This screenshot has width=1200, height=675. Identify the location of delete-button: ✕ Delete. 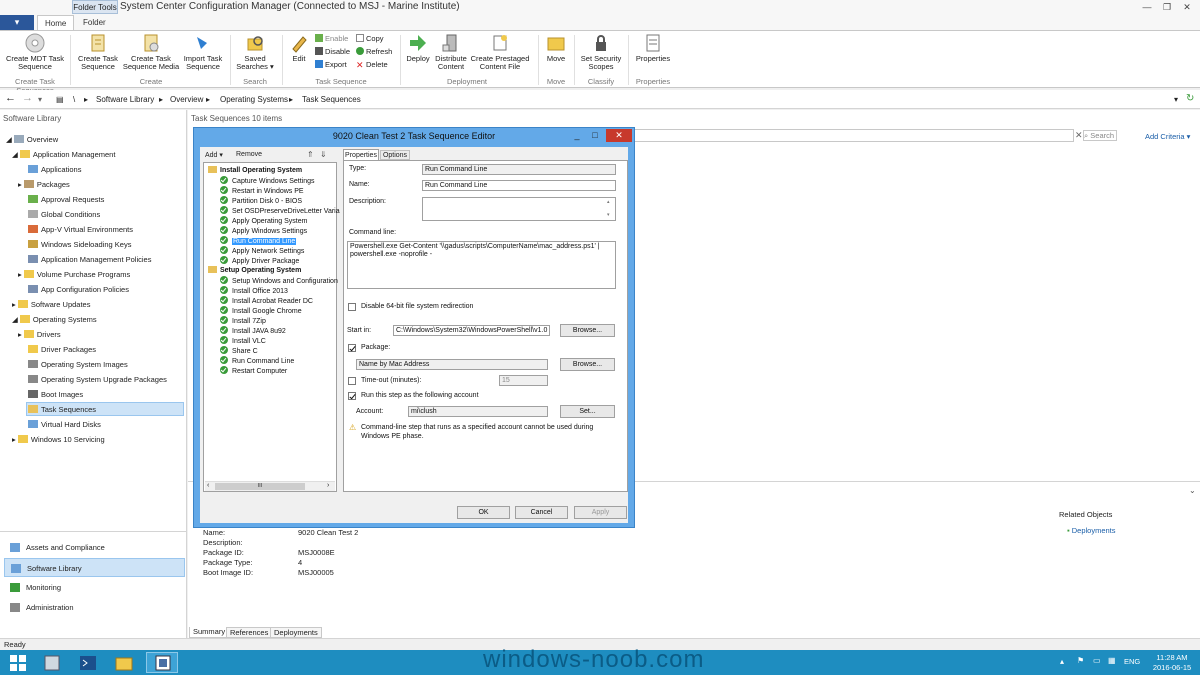
(372, 65).